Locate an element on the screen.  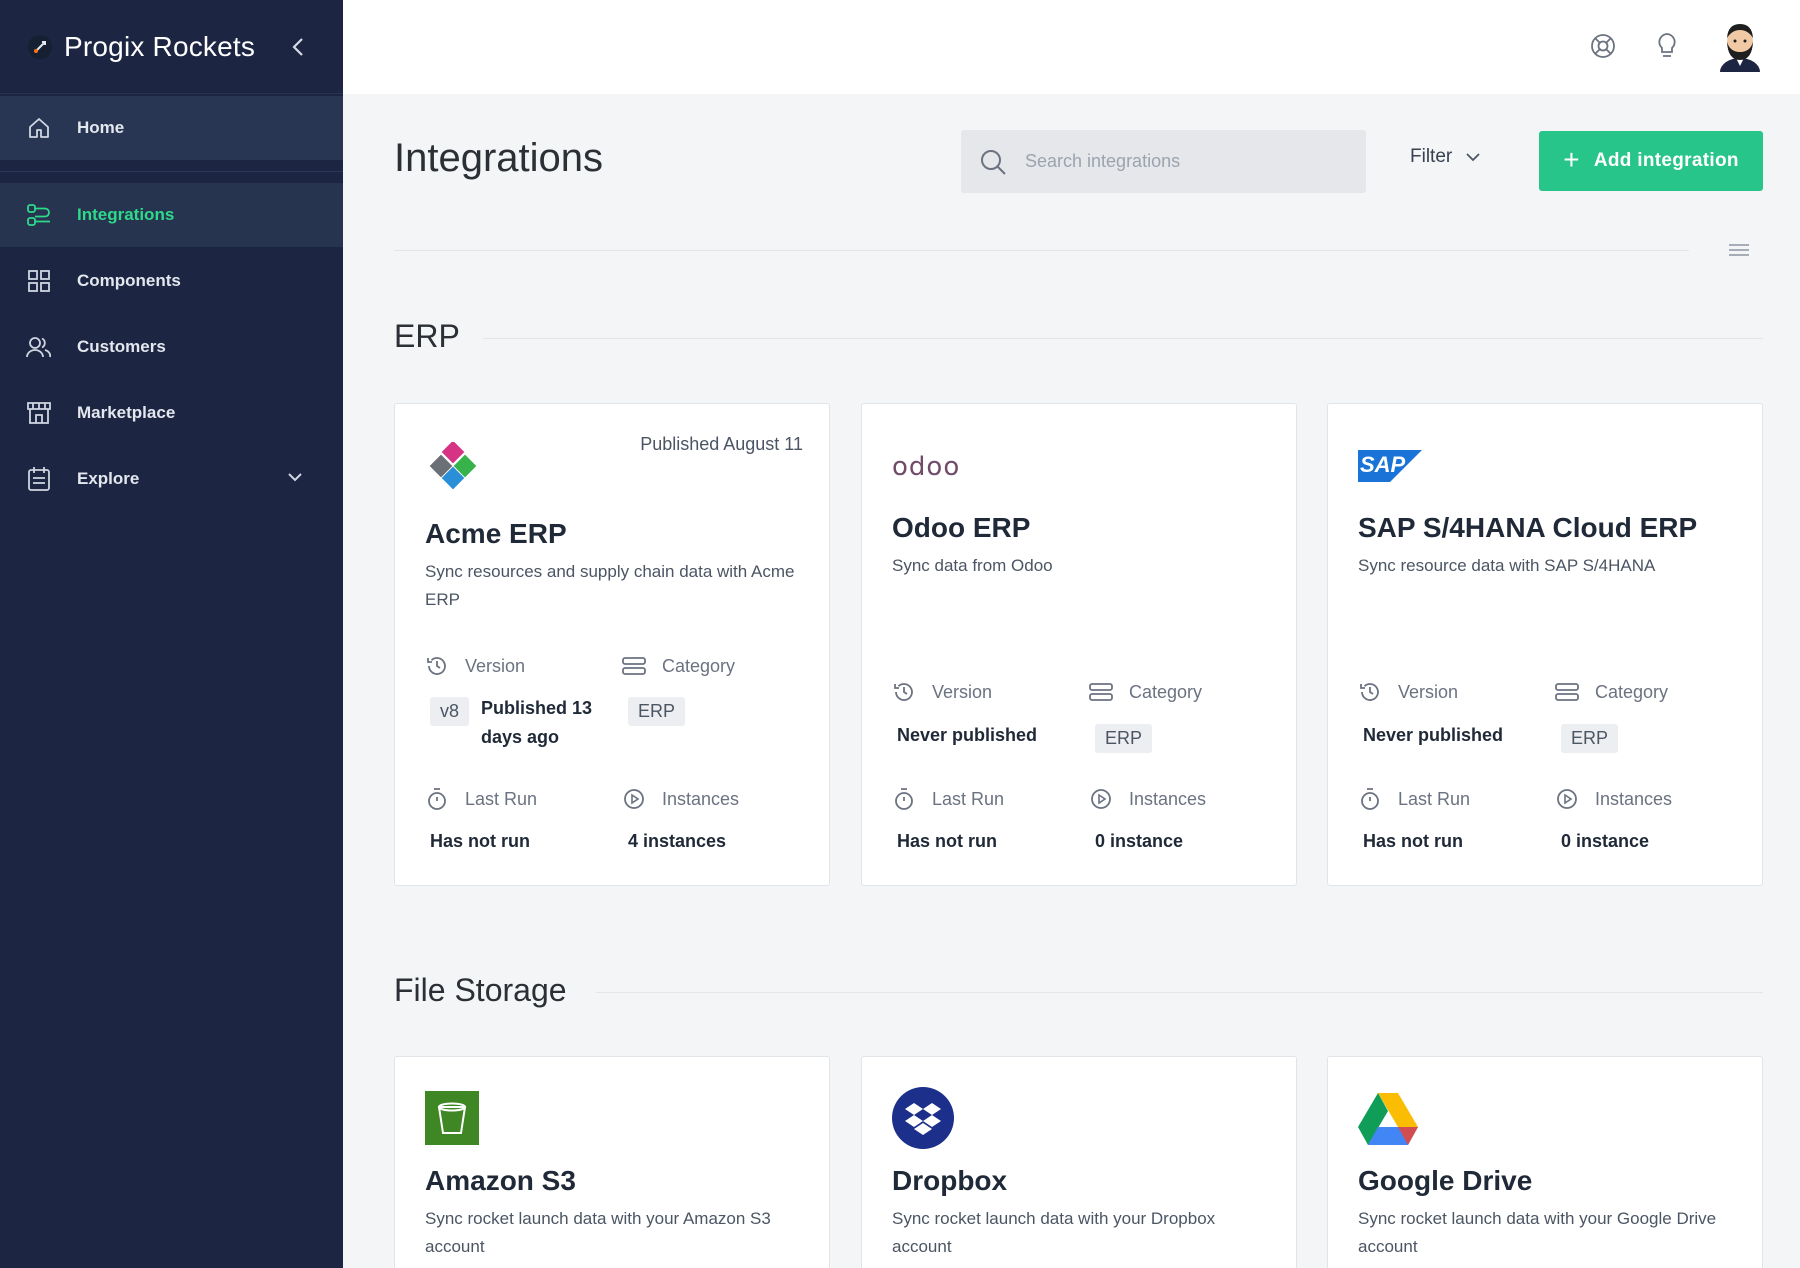
collapse-sidebar-button is located at coordinates (298, 47).